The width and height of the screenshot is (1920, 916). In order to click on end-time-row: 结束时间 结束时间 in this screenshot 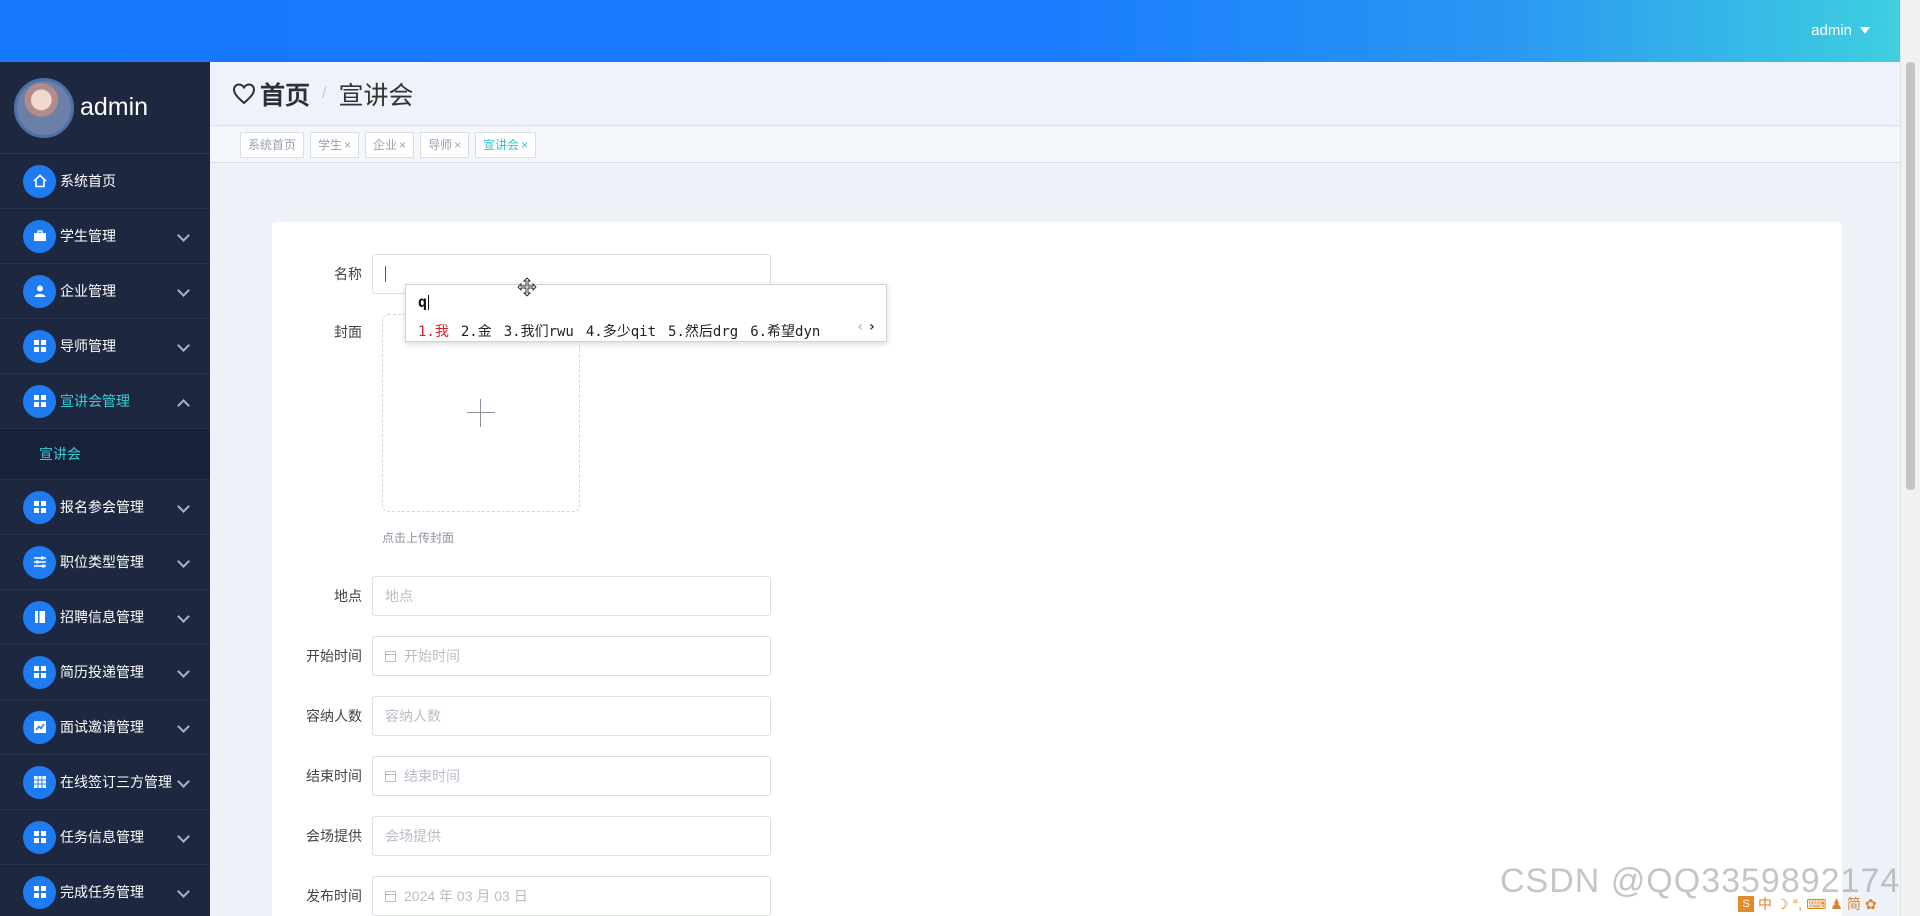, I will do `click(521, 776)`.